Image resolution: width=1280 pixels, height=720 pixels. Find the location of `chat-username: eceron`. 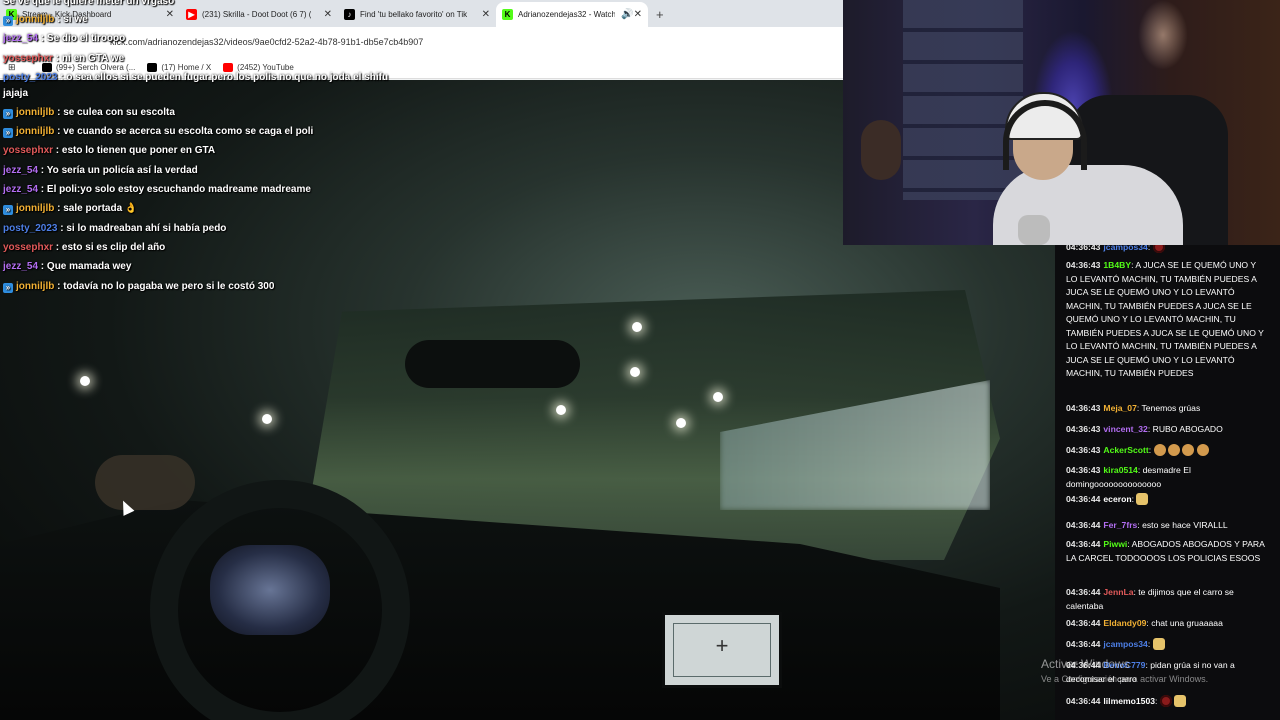

chat-username: eceron is located at coordinates (1117, 499).